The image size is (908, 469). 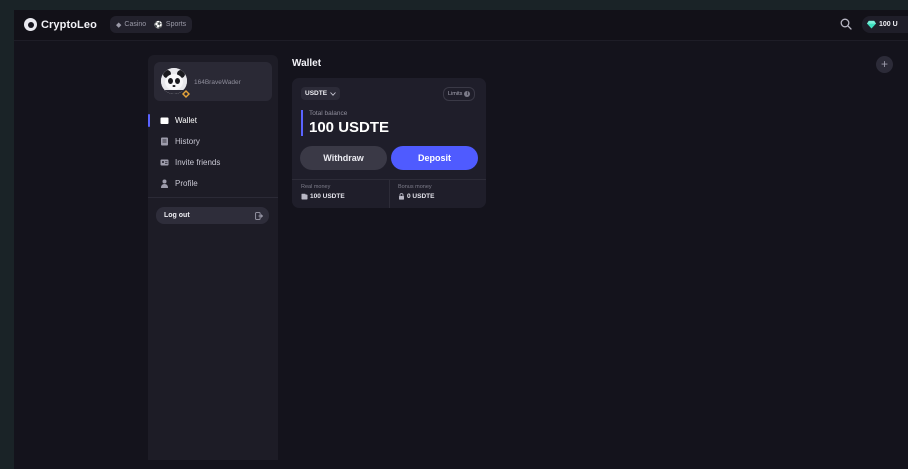 I want to click on lock-icon, so click(x=401, y=196).